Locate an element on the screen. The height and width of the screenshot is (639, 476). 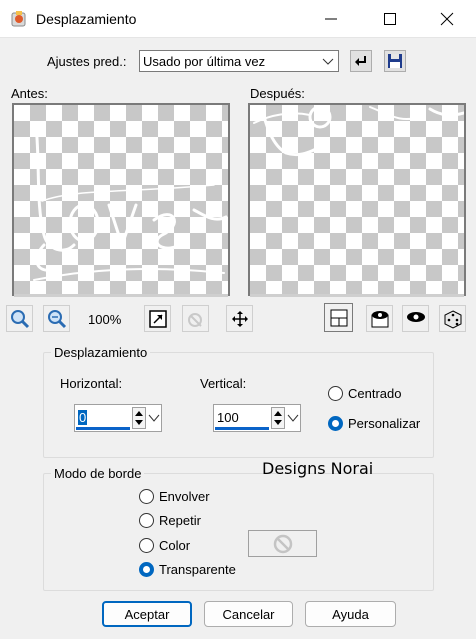
cancel-button: Cancelar is located at coordinates (248, 614).